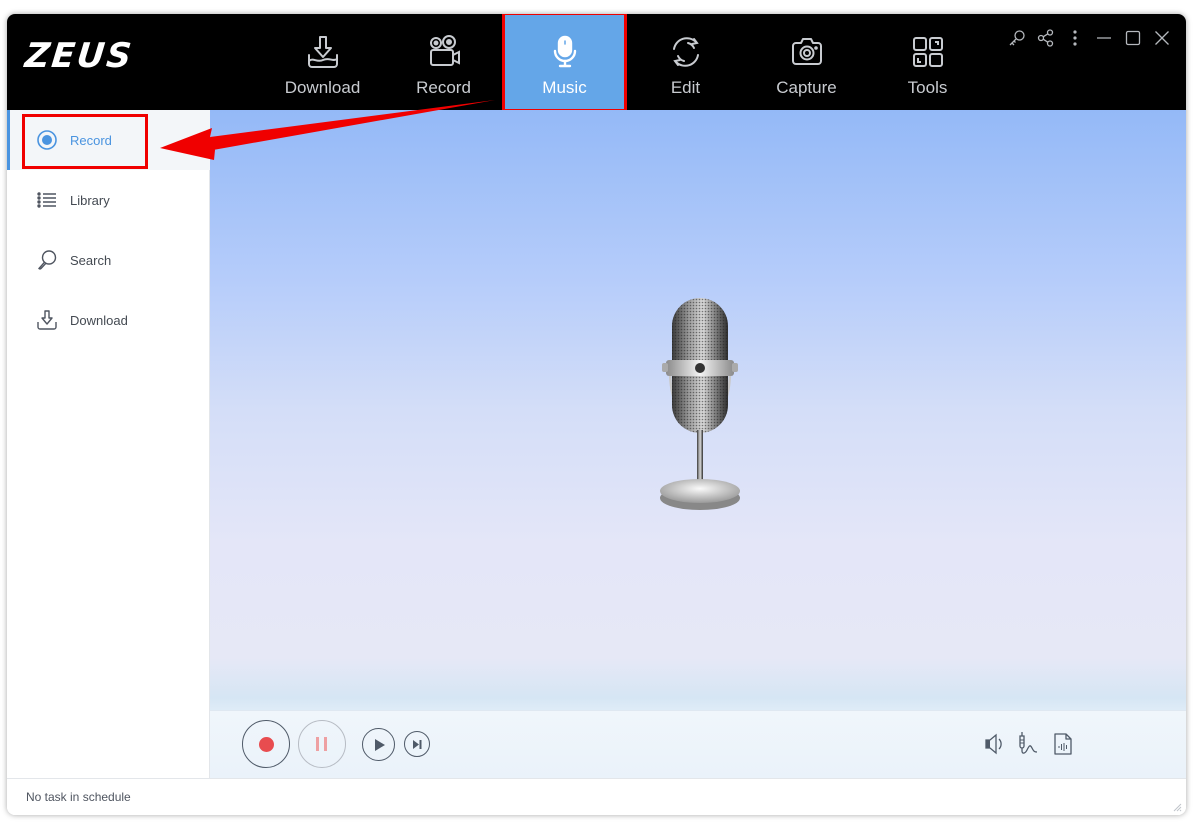  I want to click on tools-grid-icon, so click(927, 52).